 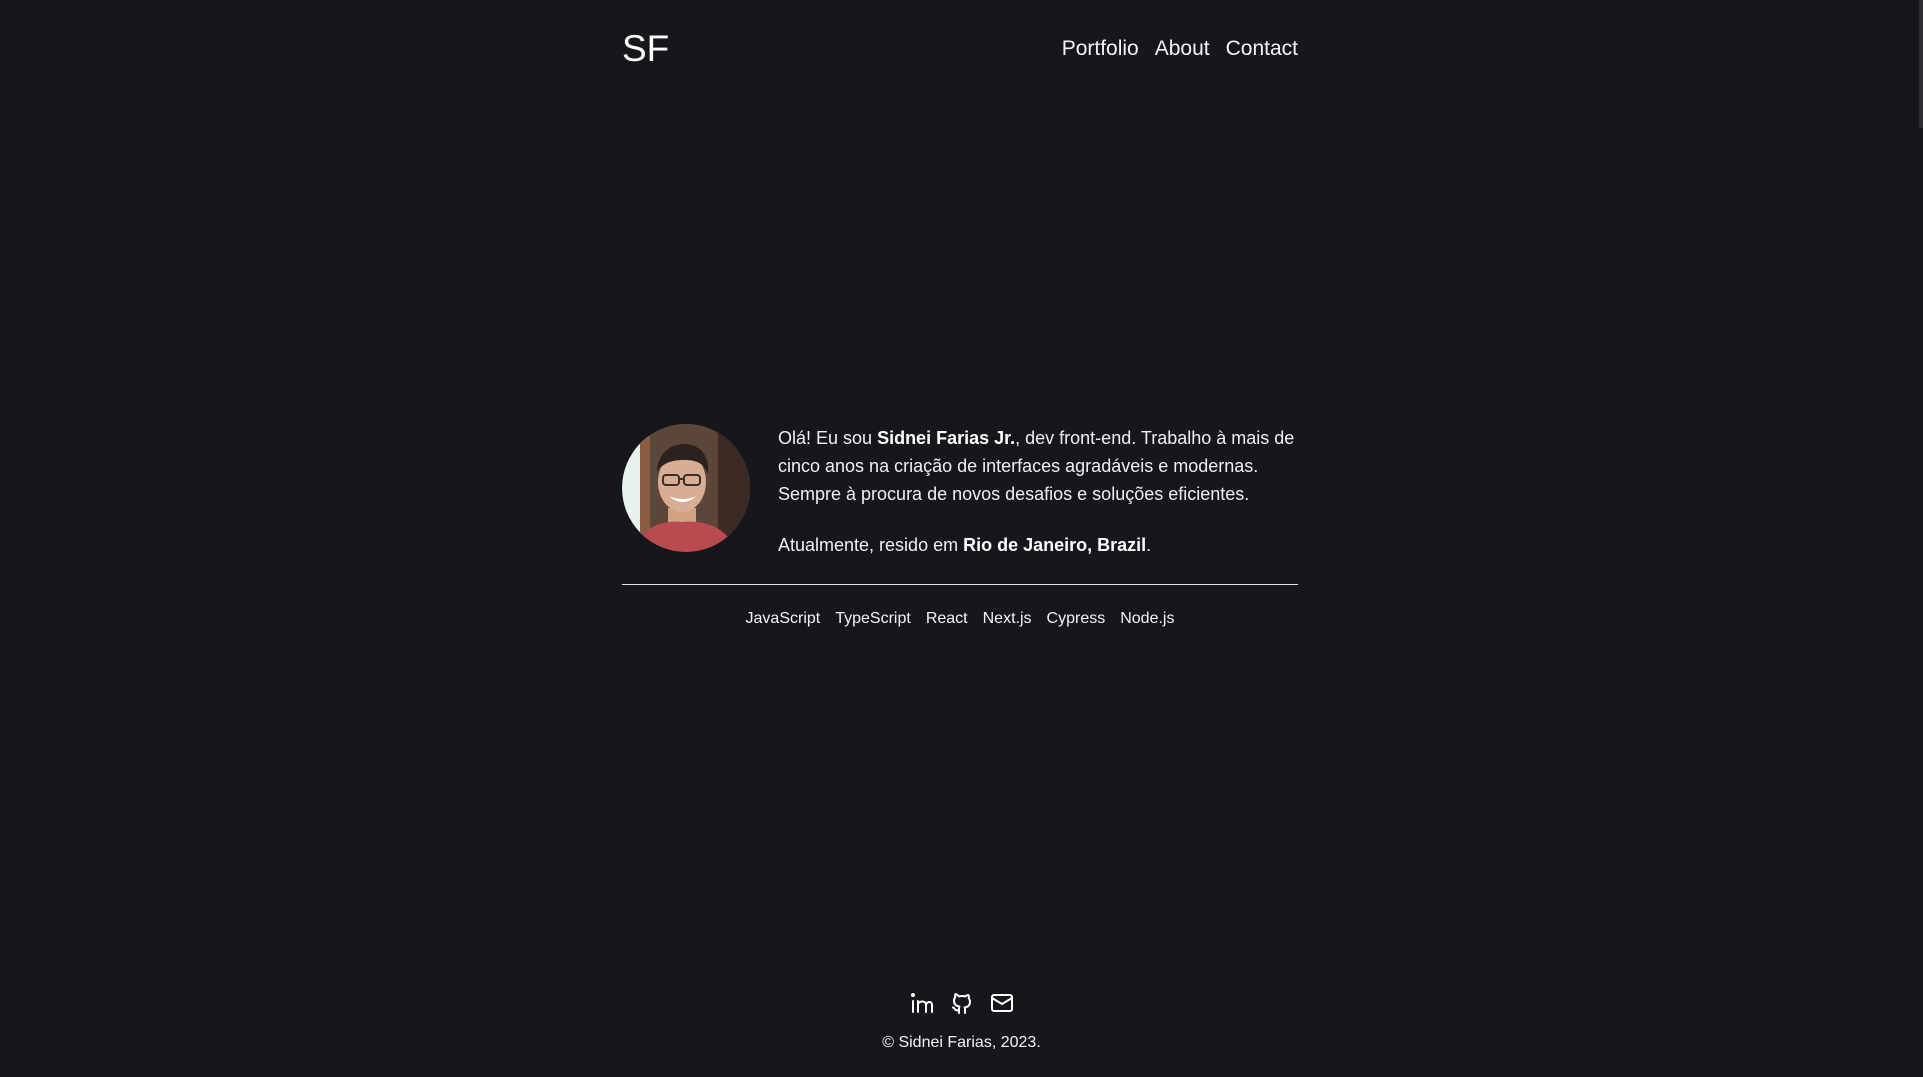 What do you see at coordinates (1002, 1003) in the screenshot?
I see `mail-icon` at bounding box center [1002, 1003].